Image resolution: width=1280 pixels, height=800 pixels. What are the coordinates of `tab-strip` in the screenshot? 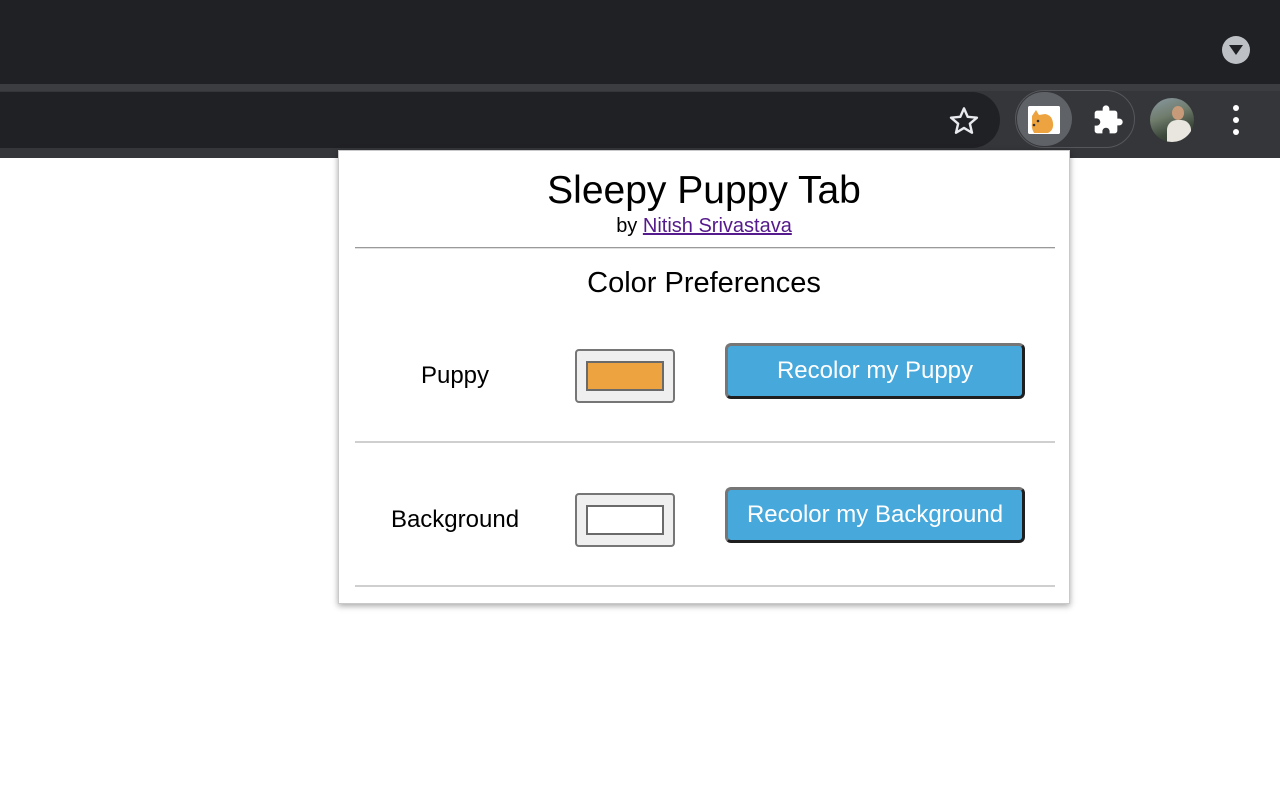 It's located at (640, 42).